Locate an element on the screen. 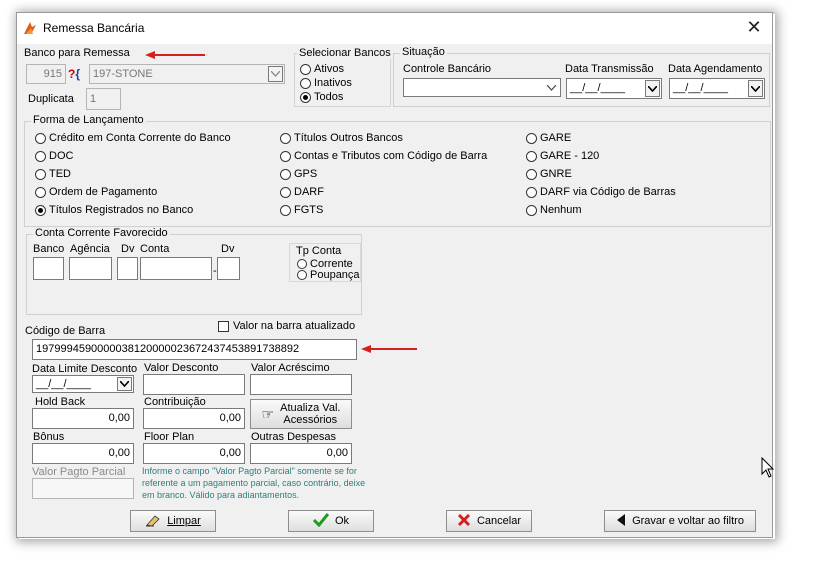 The width and height of the screenshot is (823, 585). radio-ordem-pagamento: Ordem de Pagamento is located at coordinates (96, 192).